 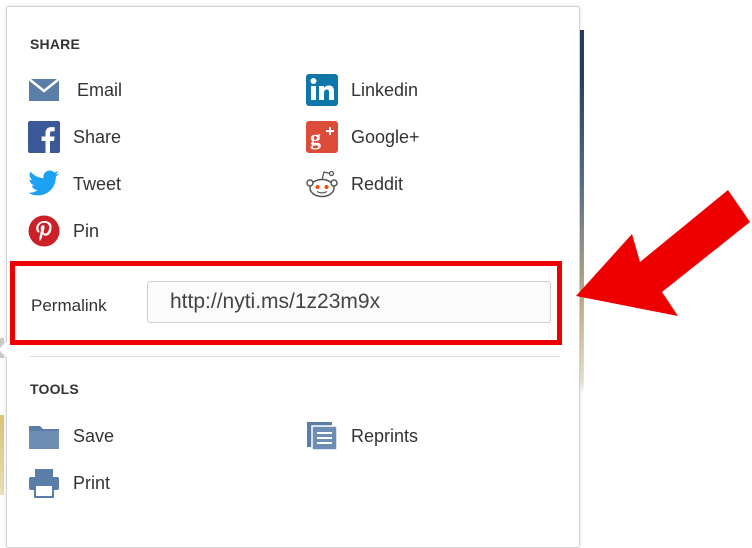 What do you see at coordinates (385, 136) in the screenshot?
I see `share-googleplus-label: Google+` at bounding box center [385, 136].